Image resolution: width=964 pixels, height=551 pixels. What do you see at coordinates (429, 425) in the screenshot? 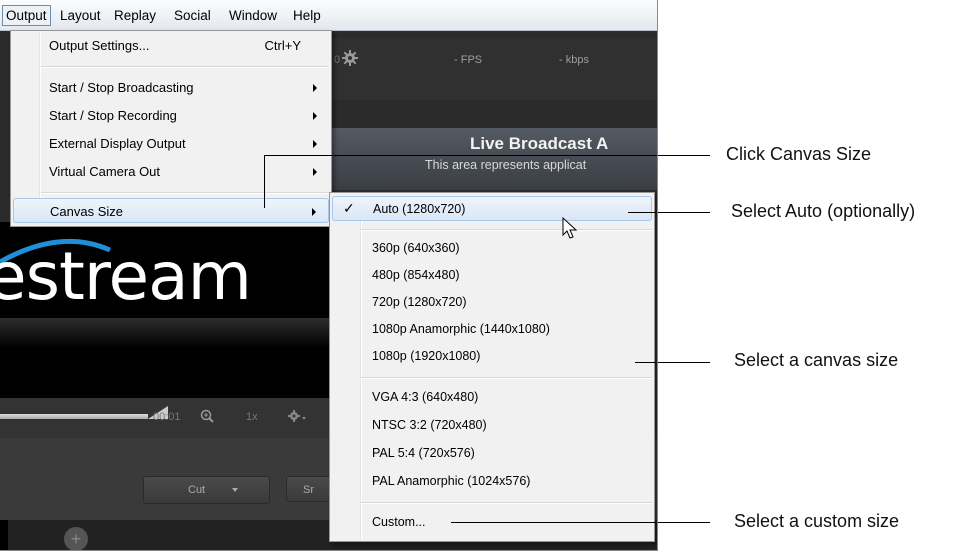
I see `menu-item-label: NTSC 3:2 (720x480)` at bounding box center [429, 425].